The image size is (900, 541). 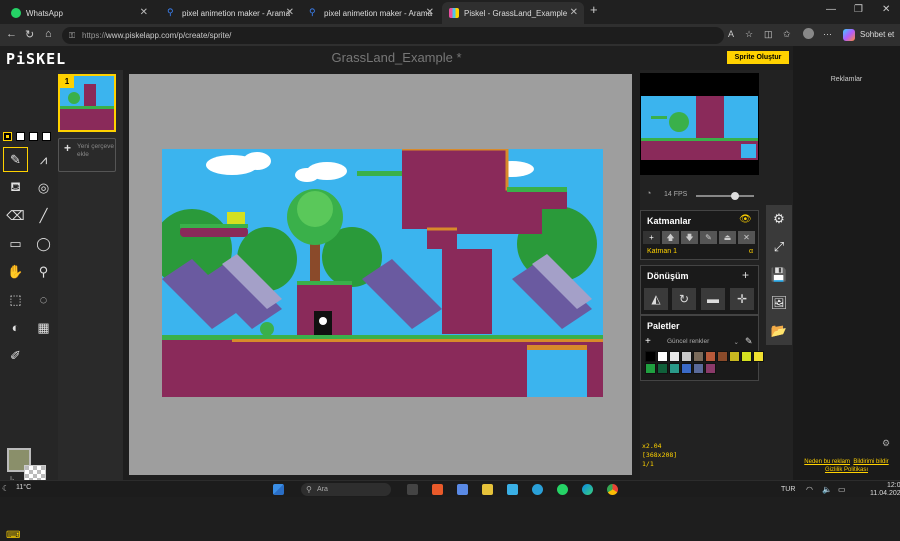 I want to click on create-sprite-button: Sprite Oluştur, so click(x=758, y=57).